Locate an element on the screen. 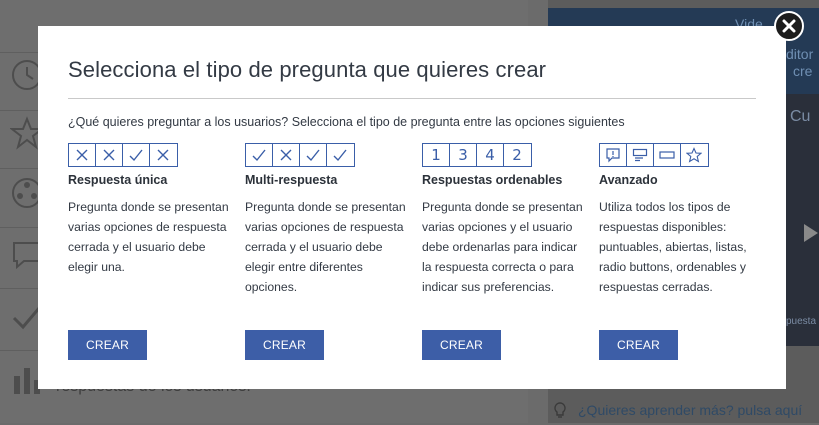 The image size is (819, 425). help-link: ¿Quieres aprender más? pulsa aquí is located at coordinates (690, 410).